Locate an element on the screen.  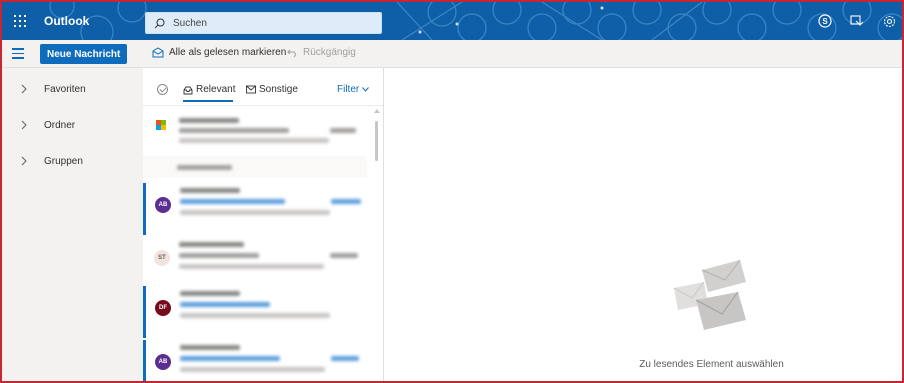
skype-icon: S is located at coordinates (825, 21).